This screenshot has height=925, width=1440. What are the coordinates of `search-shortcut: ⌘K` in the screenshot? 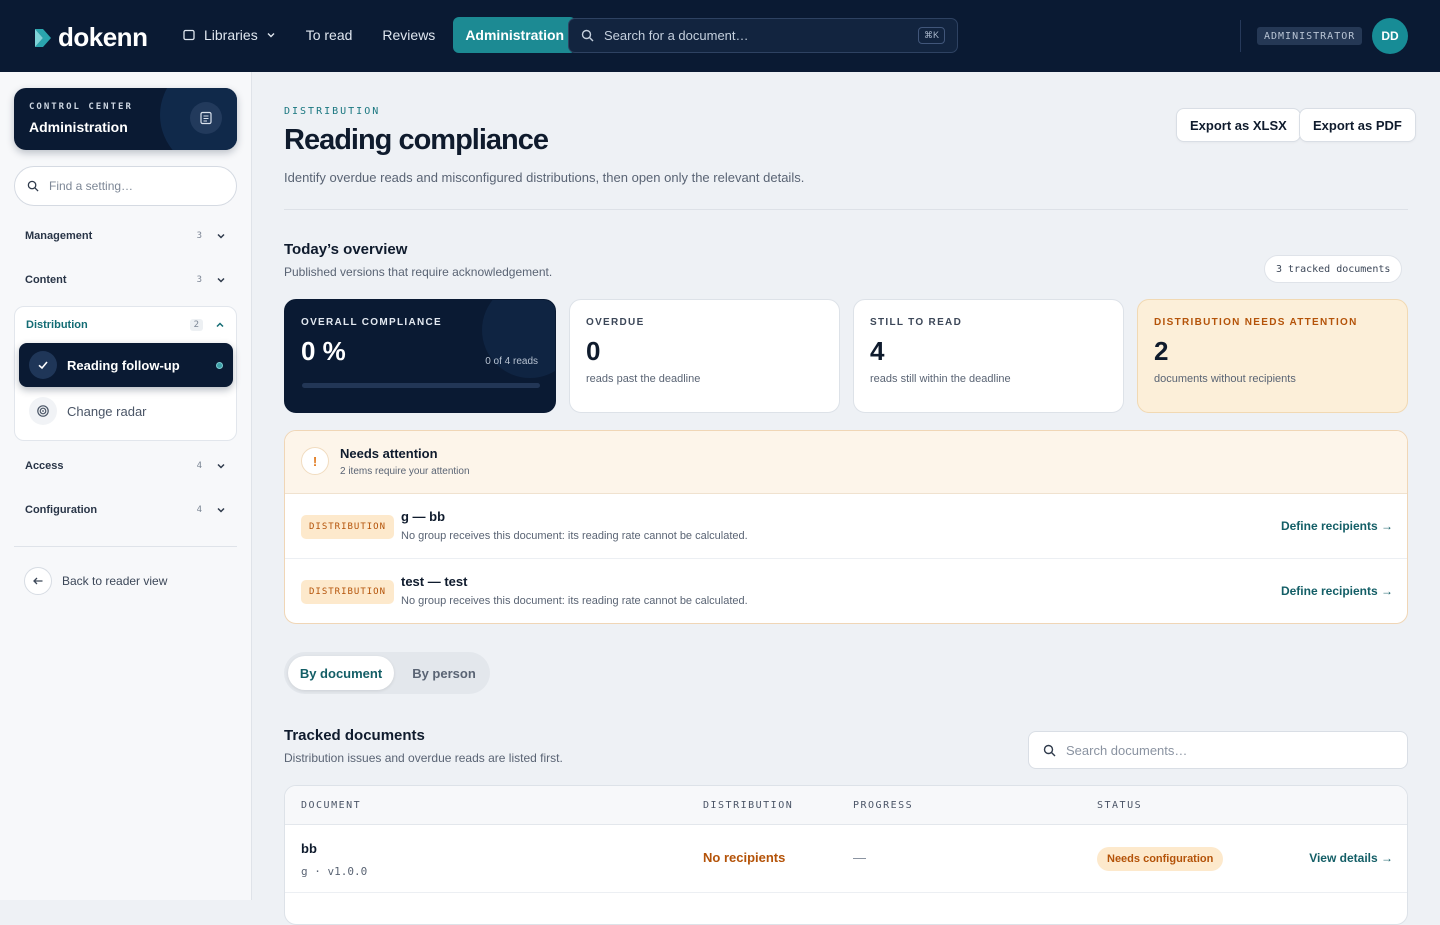 It's located at (931, 35).